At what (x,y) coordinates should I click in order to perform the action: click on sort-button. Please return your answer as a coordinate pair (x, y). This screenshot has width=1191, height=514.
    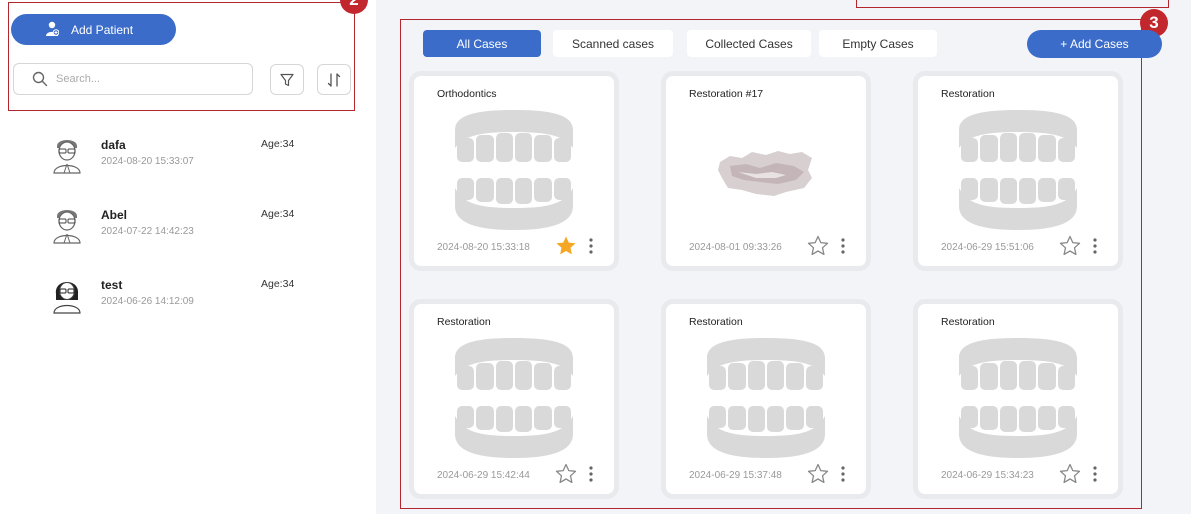
    Looking at the image, I should click on (334, 79).